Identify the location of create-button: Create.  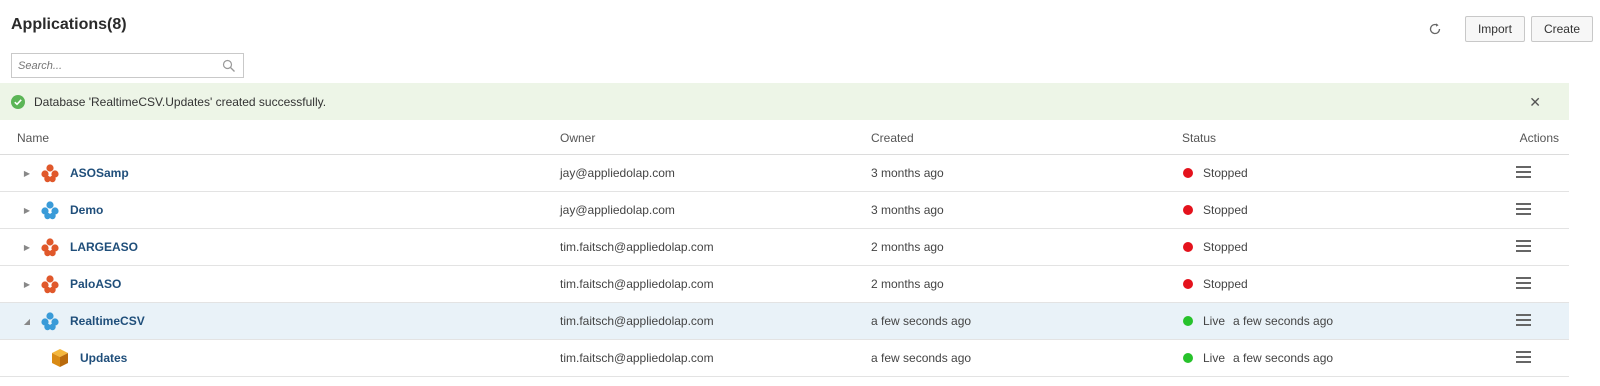
(1561, 29).